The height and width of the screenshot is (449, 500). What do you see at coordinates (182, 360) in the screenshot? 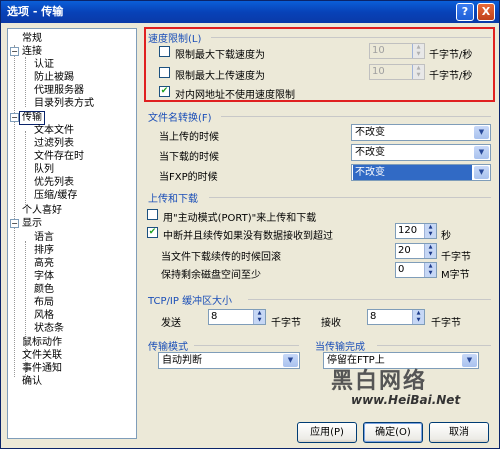
I see `transfer-mode-value: 自动判断` at bounding box center [182, 360].